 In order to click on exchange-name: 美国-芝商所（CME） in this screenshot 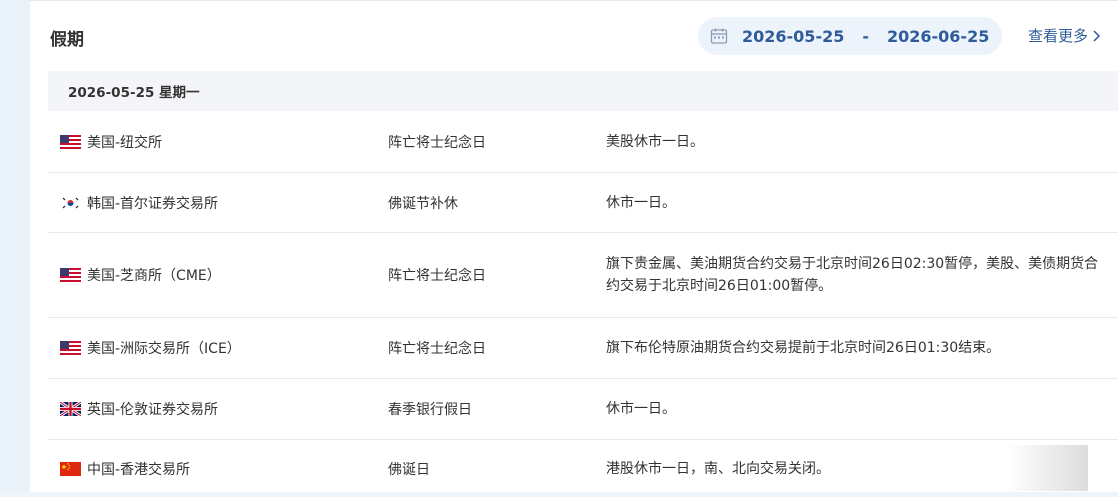, I will do `click(154, 276)`.